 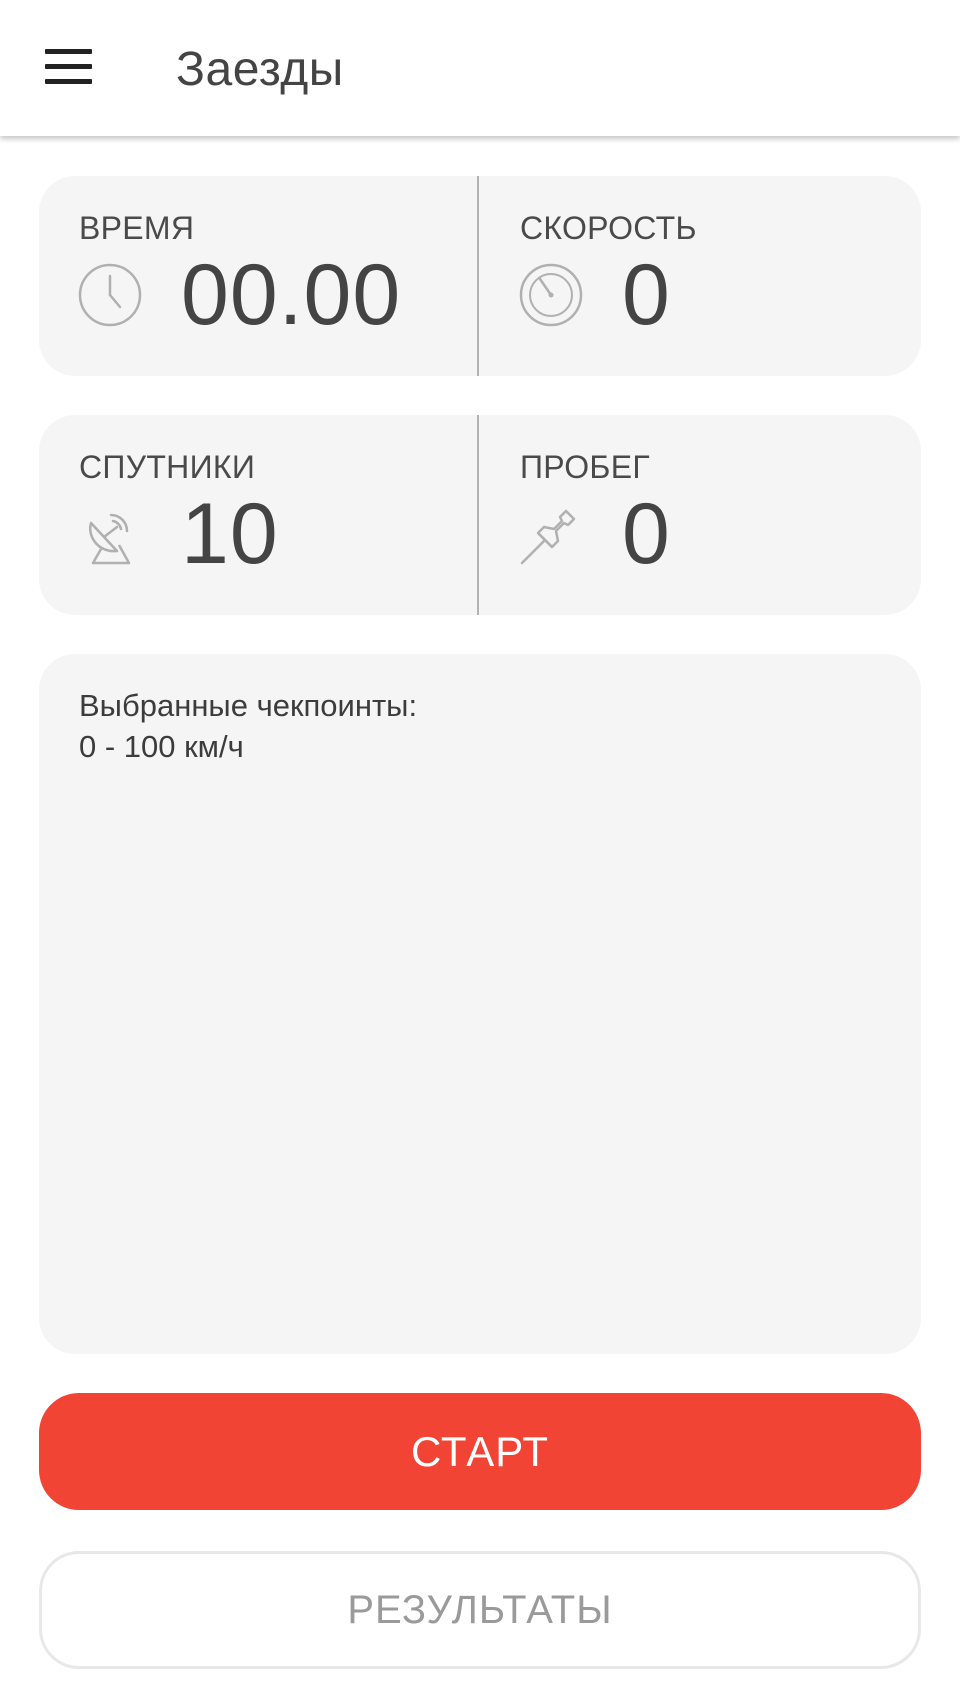 What do you see at coordinates (690, 276) in the screenshot?
I see `stat-speed: СКОРОСТЬ 0` at bounding box center [690, 276].